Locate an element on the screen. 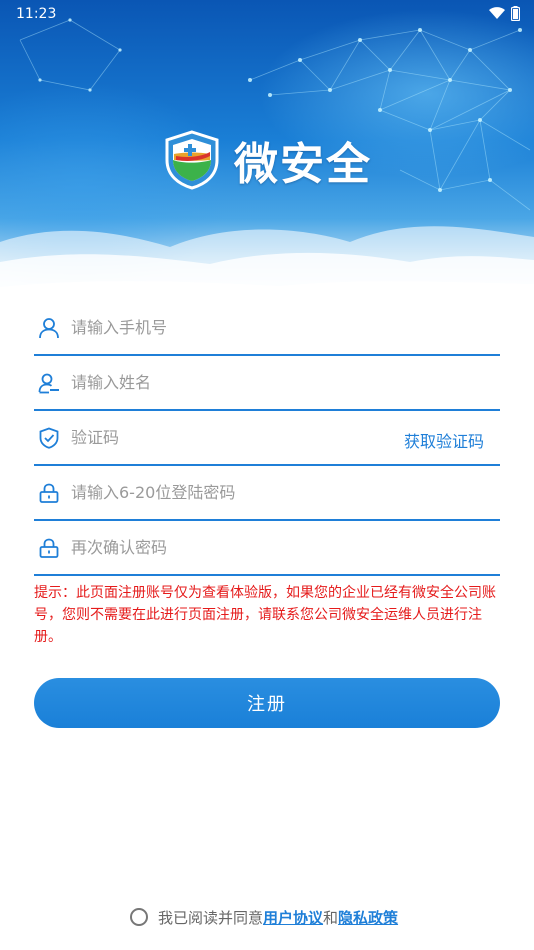  password-input is located at coordinates (241, 492).